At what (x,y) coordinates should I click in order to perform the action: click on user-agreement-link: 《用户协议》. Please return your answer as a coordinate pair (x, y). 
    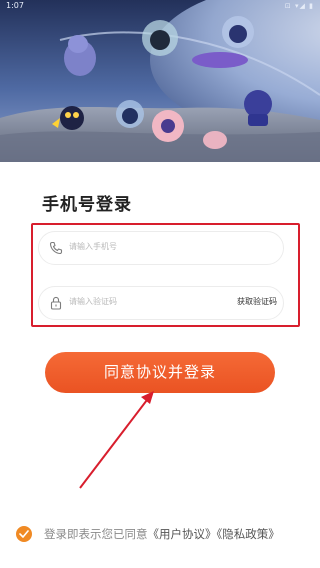
    Looking at the image, I should click on (182, 534).